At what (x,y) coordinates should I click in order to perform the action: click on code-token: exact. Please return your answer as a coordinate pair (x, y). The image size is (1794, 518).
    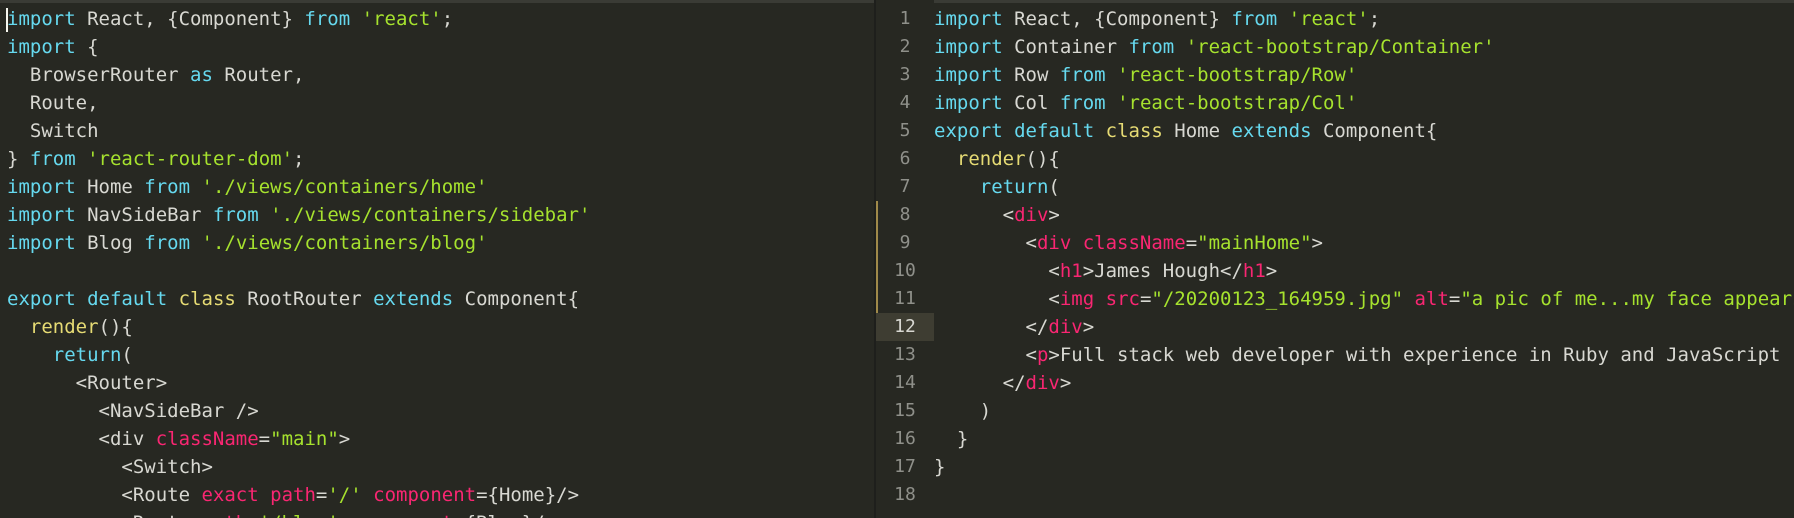
    Looking at the image, I should click on (230, 495).